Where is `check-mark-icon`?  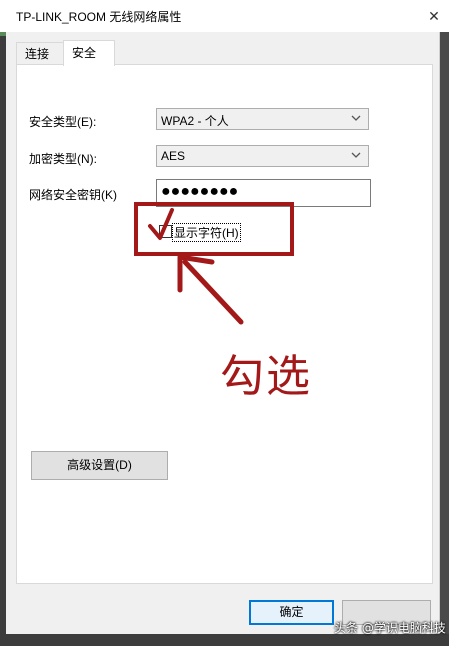 check-mark-icon is located at coordinates (161, 224).